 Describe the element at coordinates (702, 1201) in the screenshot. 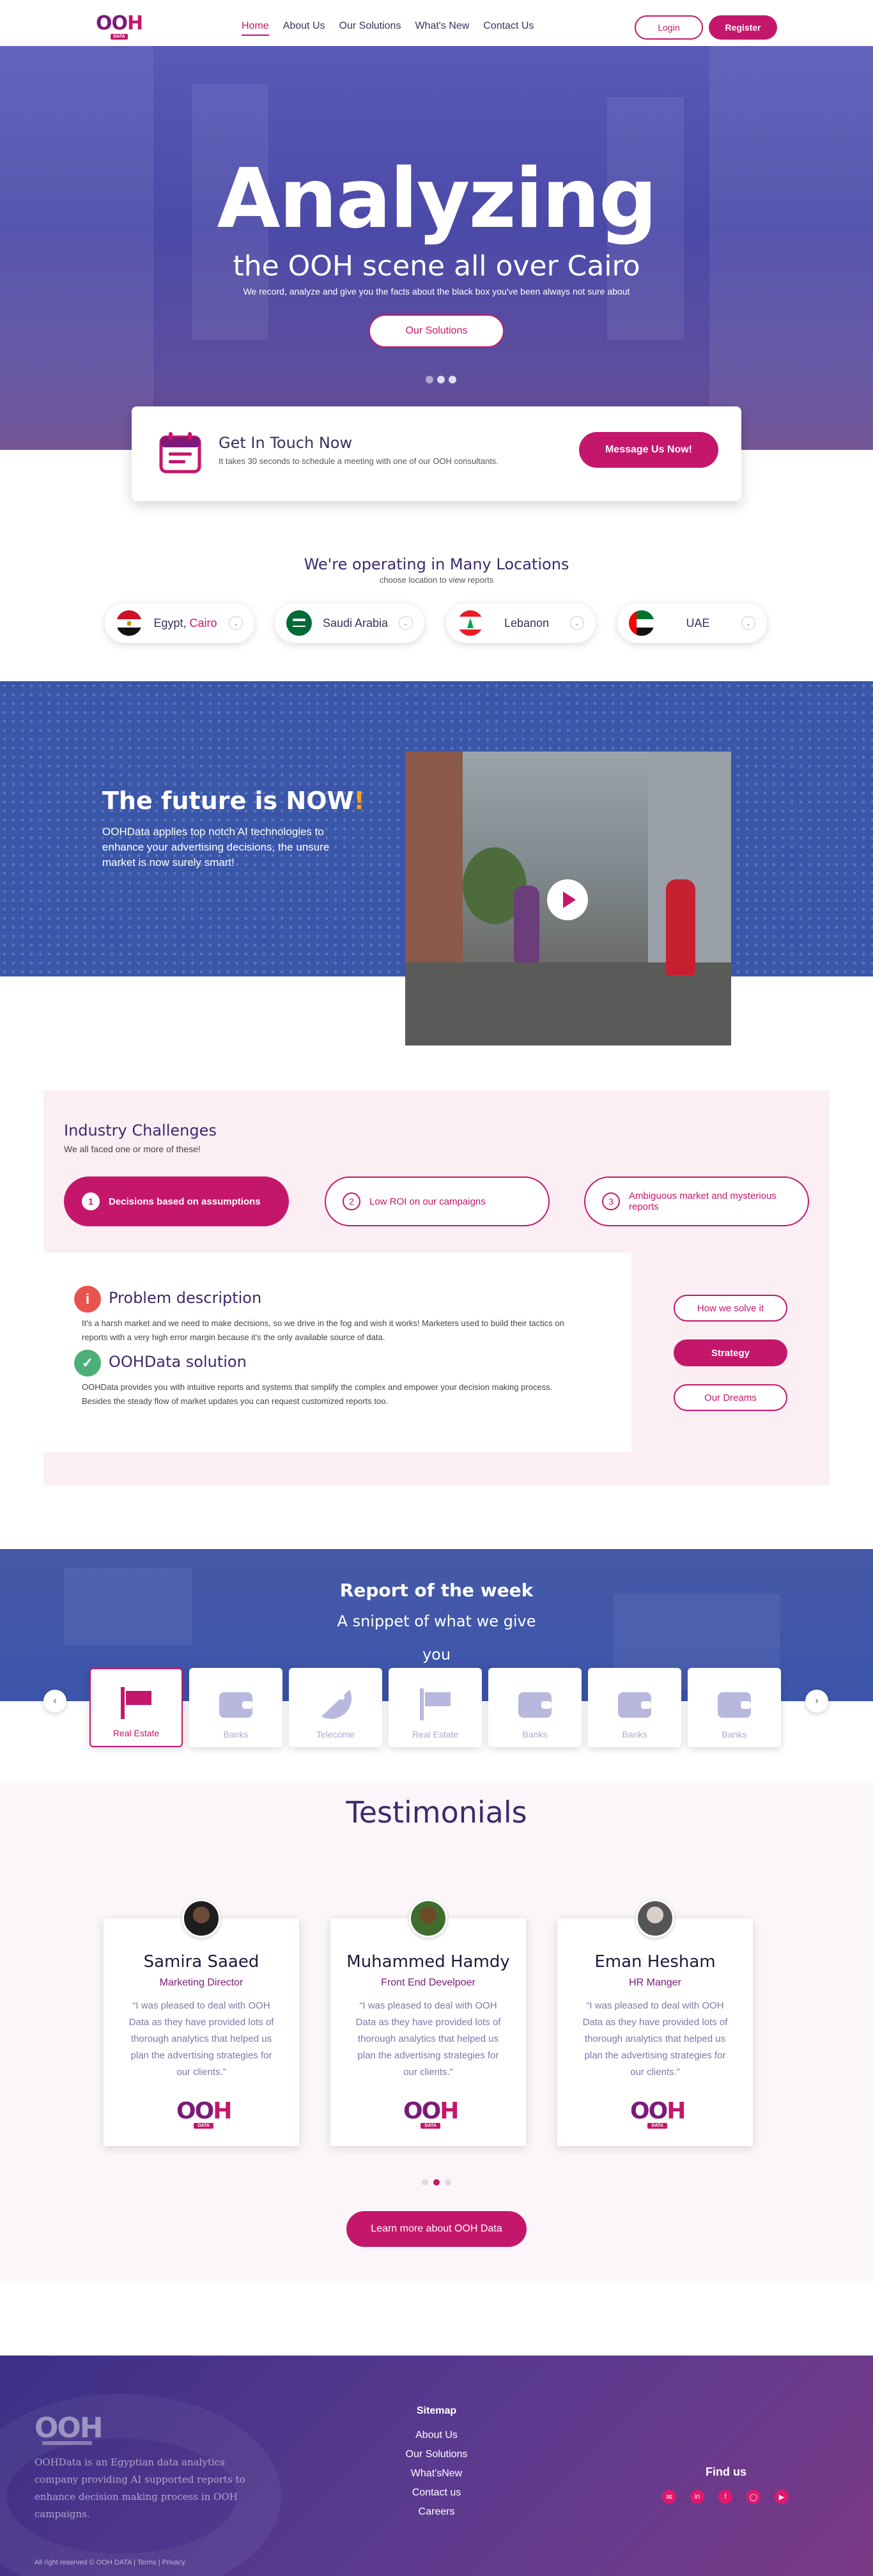

I see `challenge-label: Ambiguous market and mysterious reports` at that location.